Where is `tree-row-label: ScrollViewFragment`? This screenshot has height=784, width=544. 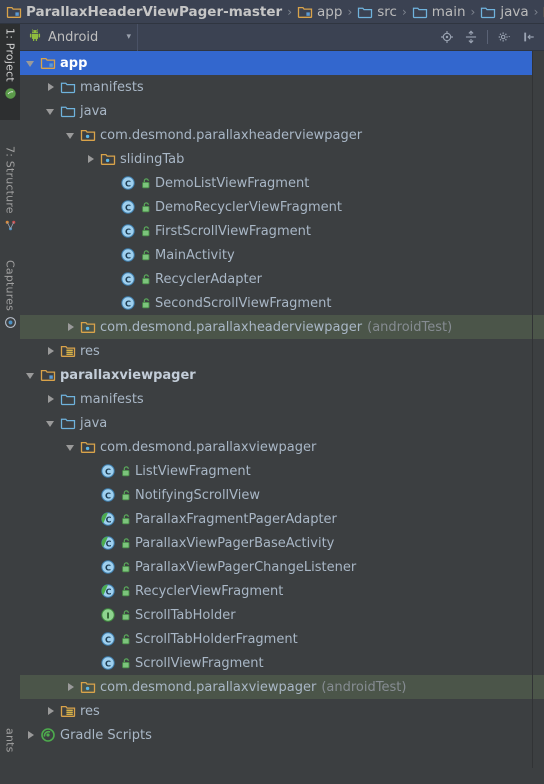 tree-row-label: ScrollViewFragment is located at coordinates (199, 663).